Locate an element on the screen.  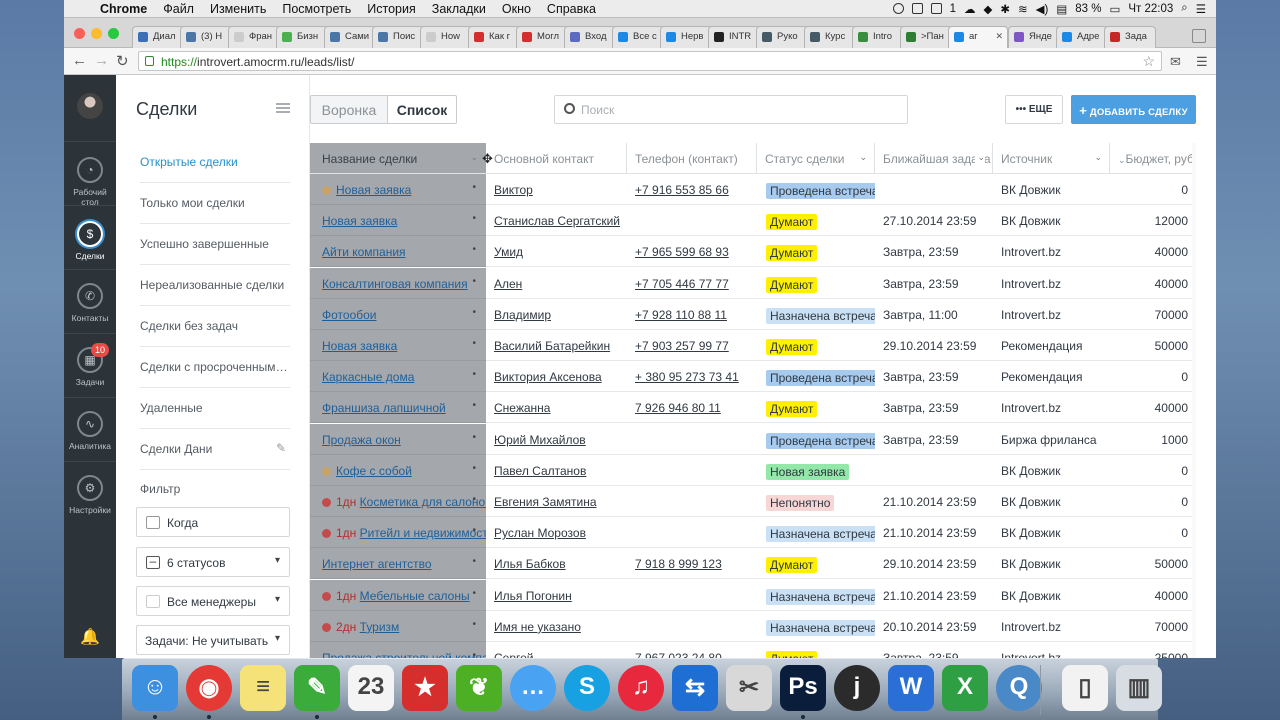
browser-tab: Диал is located at coordinates (158, 37).